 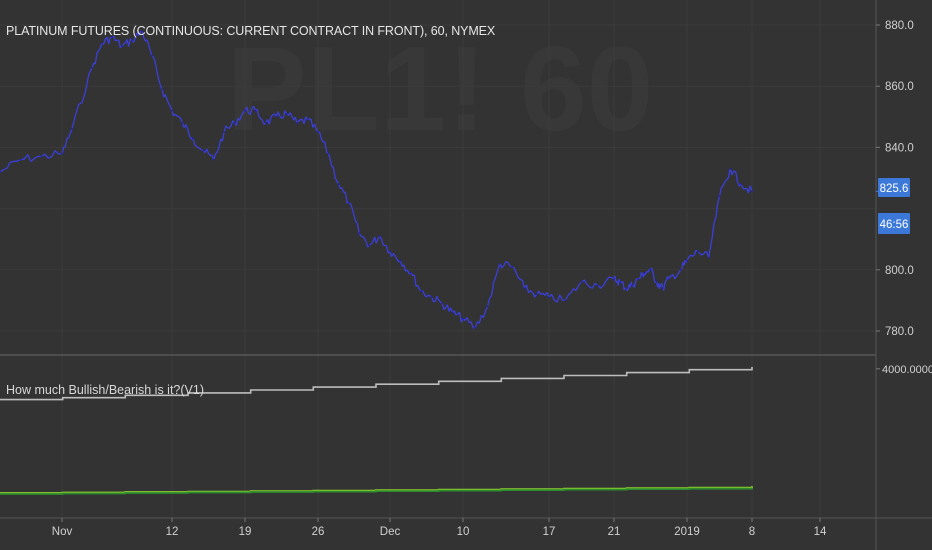 What do you see at coordinates (899, 332) in the screenshot?
I see `price-tick-label: 780.0` at bounding box center [899, 332].